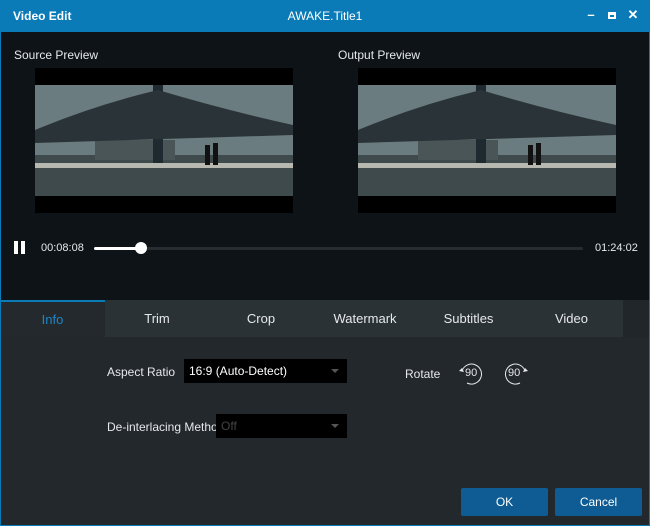 Image resolution: width=650 pixels, height=526 pixels. I want to click on output-preview-label: Output Preview, so click(379, 55).